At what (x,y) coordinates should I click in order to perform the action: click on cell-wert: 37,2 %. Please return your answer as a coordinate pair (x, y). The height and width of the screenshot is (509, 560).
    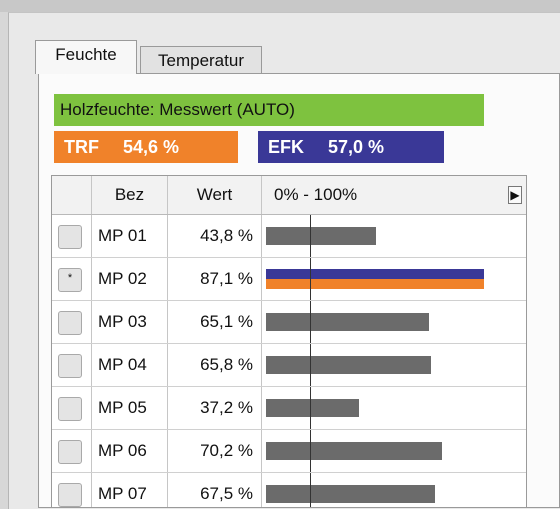
    Looking at the image, I should click on (215, 408).